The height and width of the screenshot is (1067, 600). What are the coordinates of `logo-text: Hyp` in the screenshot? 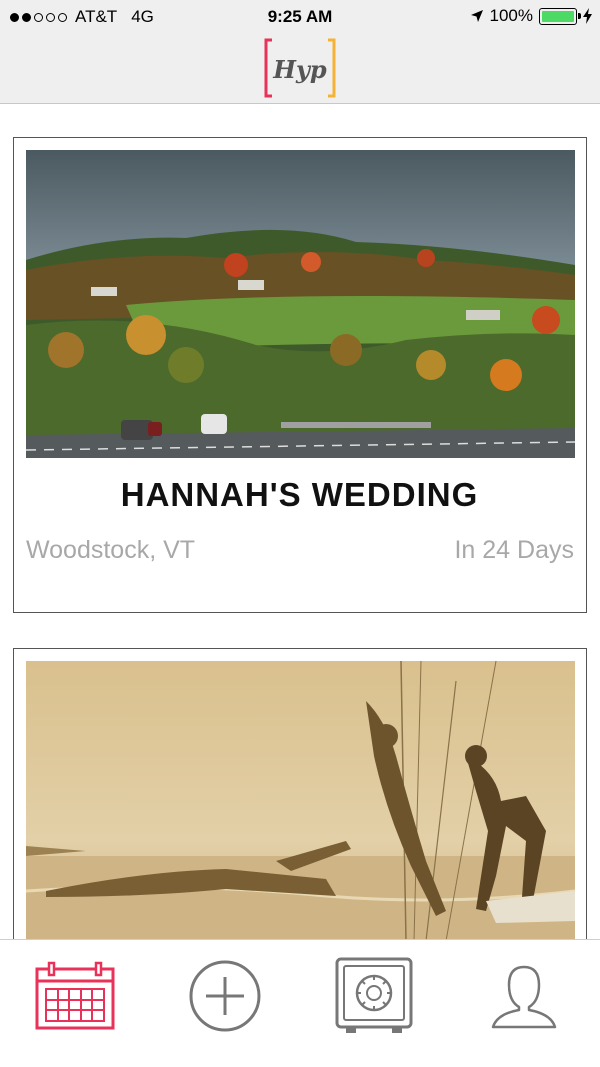 It's located at (299, 69).